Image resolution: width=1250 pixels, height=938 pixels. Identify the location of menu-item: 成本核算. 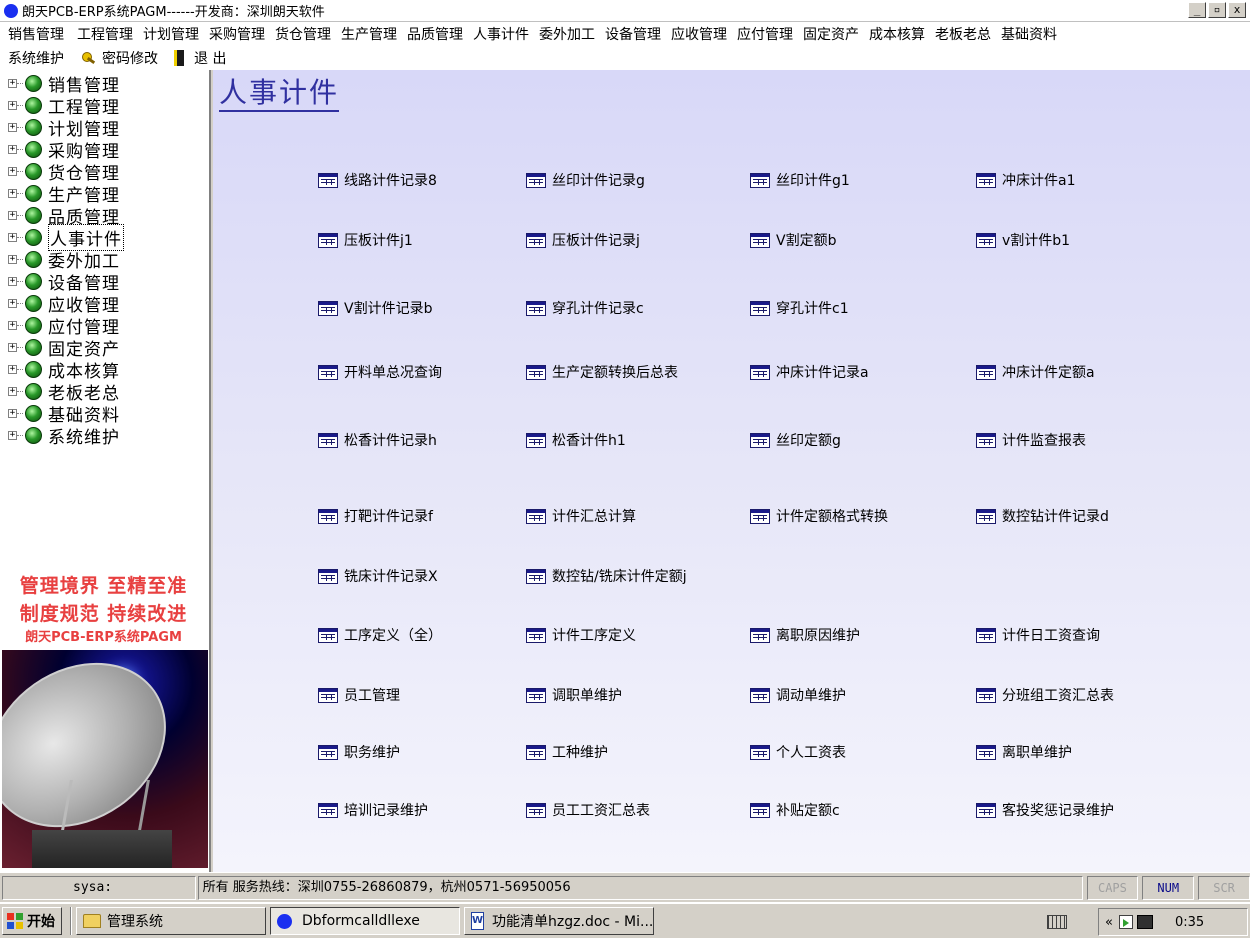
(897, 34).